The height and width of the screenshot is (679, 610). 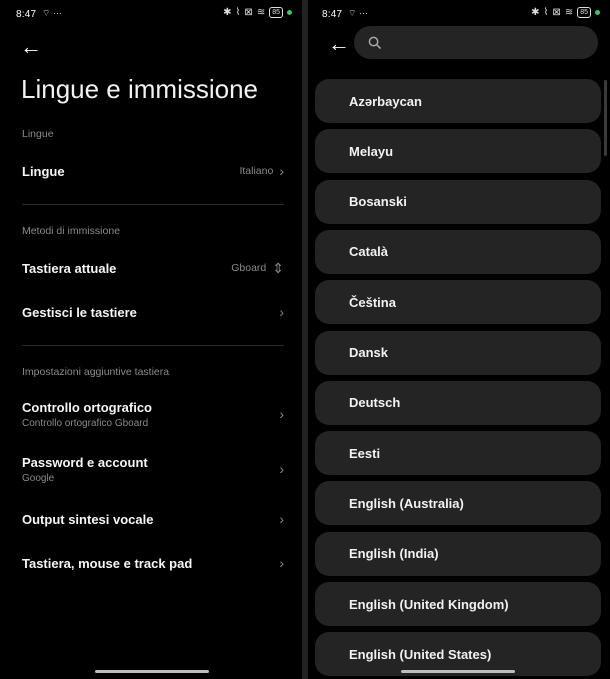 I want to click on language-item: Dansk, so click(x=458, y=352).